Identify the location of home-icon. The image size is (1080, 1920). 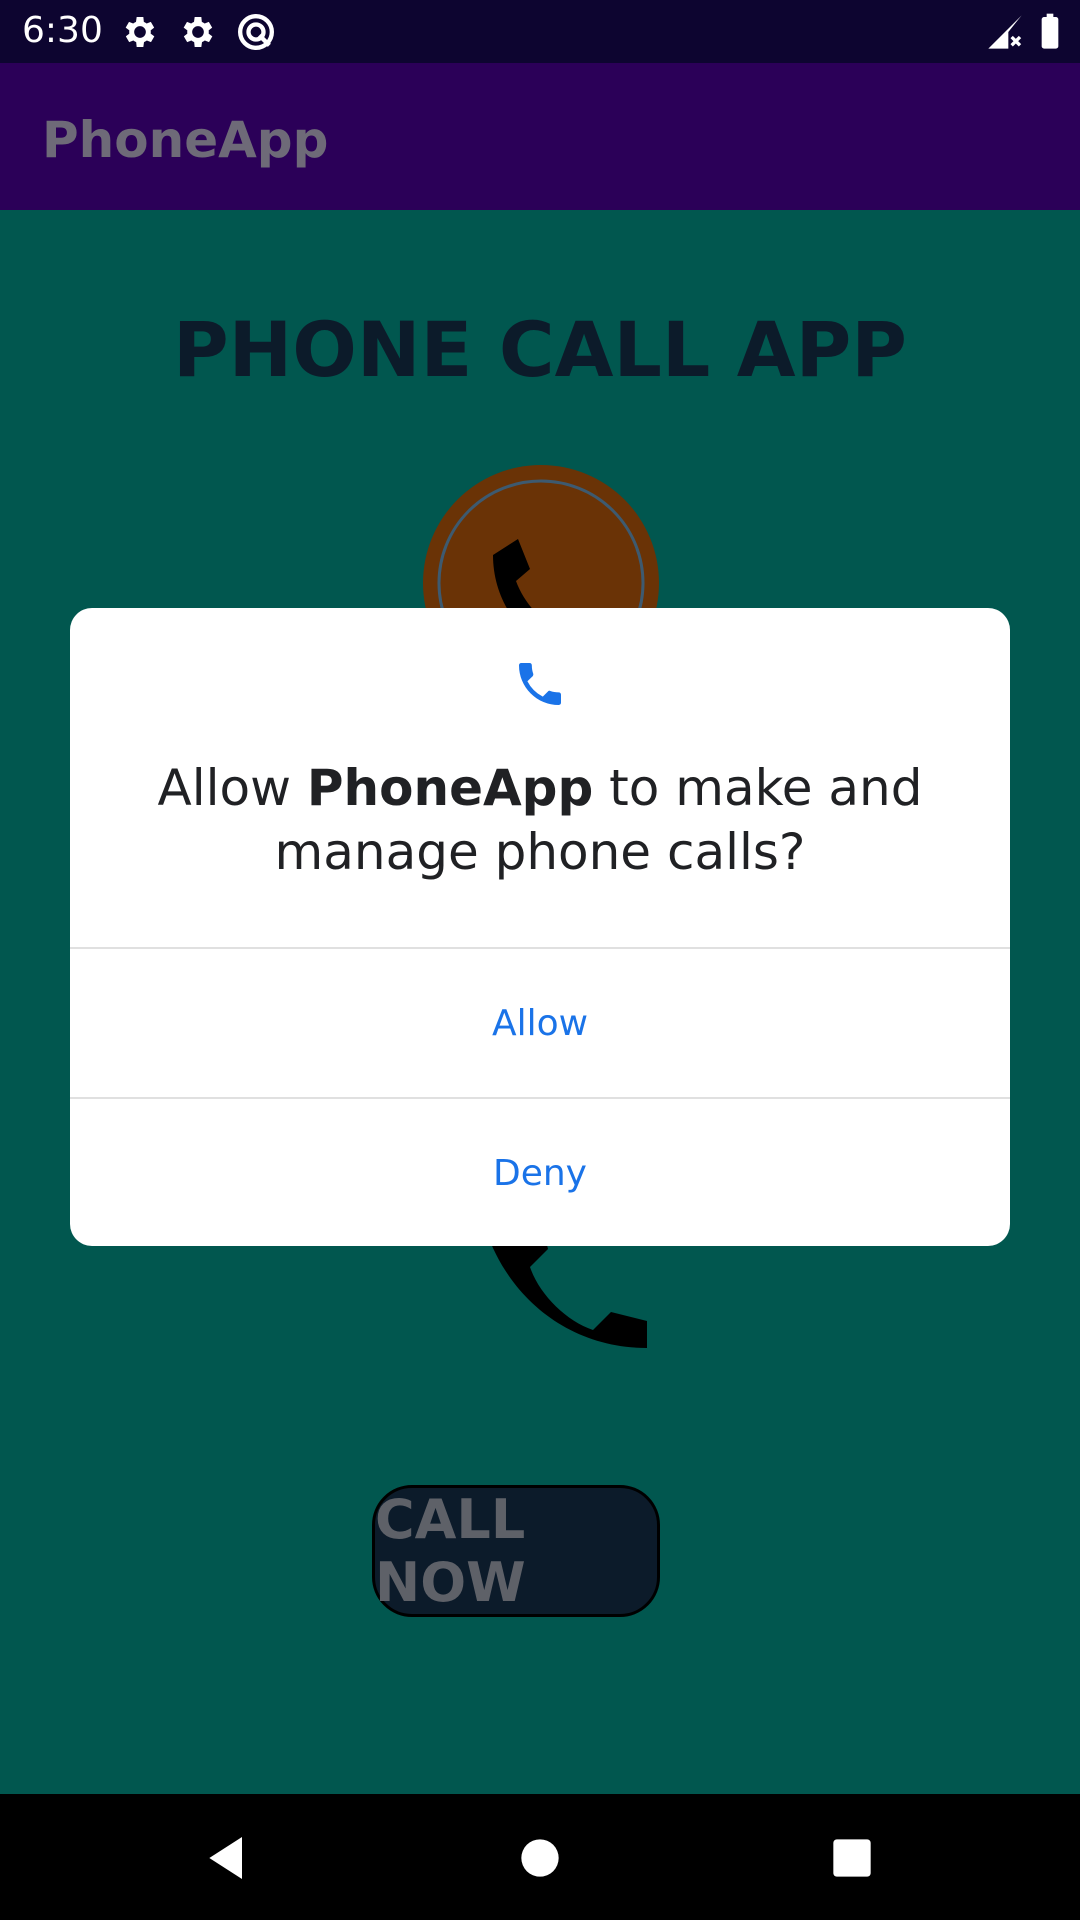
(540, 1858).